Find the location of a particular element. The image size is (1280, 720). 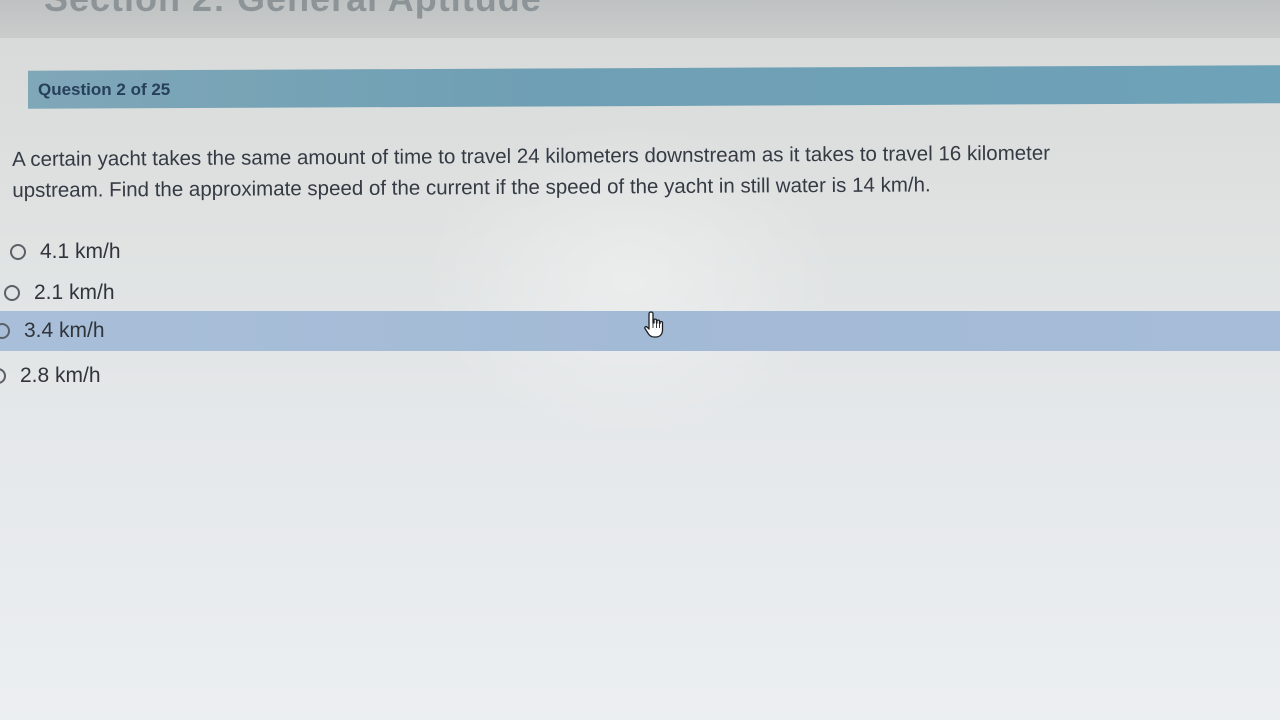

section-title: Section 2: General Aptitude is located at coordinates (293, 10).